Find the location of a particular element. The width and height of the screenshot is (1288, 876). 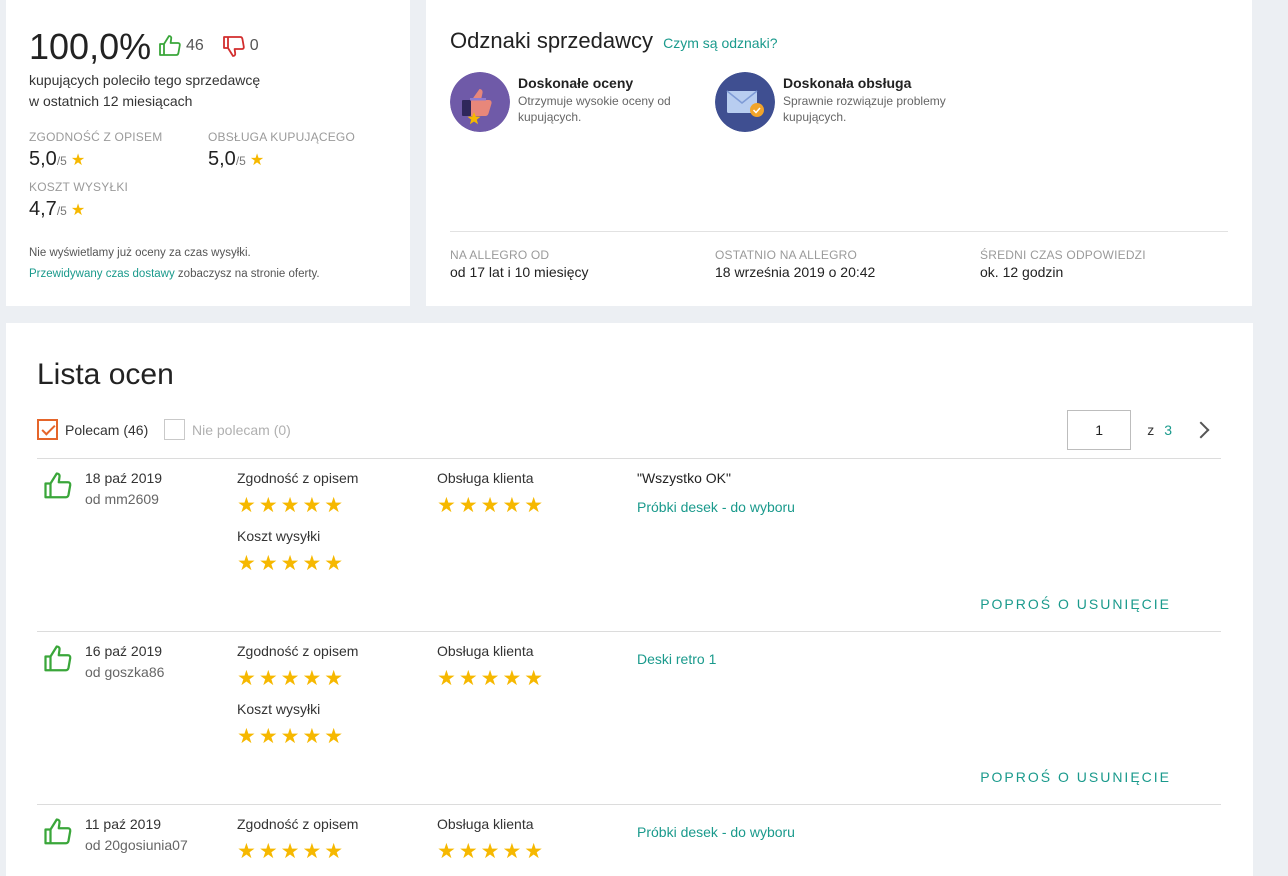

thumbs-summary: 46 0 is located at coordinates (208, 46).